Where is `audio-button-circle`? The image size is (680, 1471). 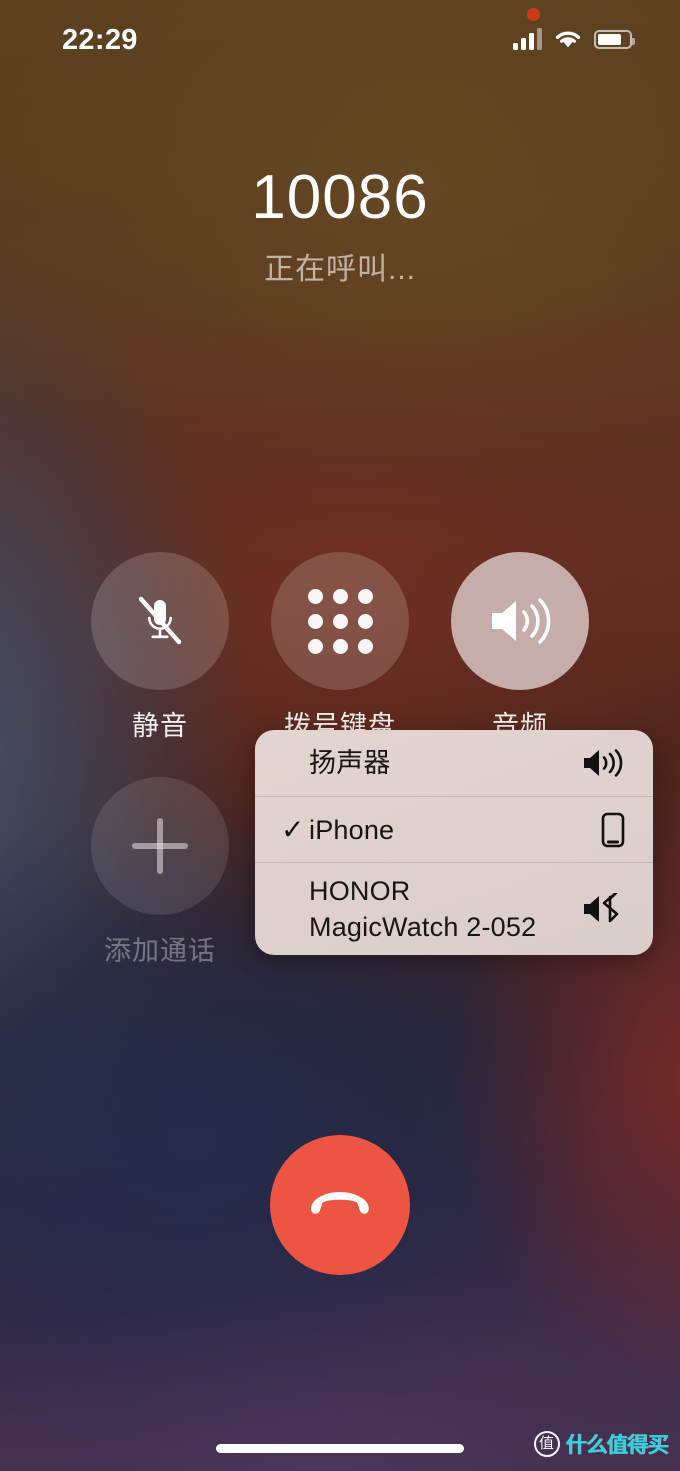
audio-button-circle is located at coordinates (520, 621).